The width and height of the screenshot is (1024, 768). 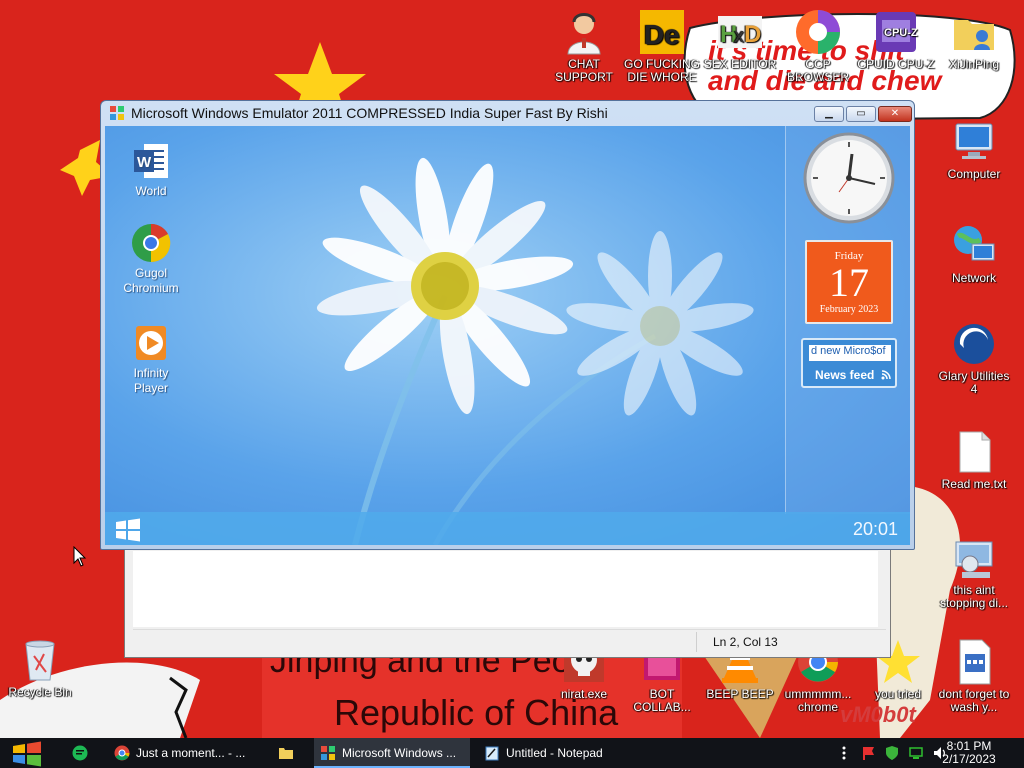 I want to click on recycle-bin-icon, so click(x=40, y=660).